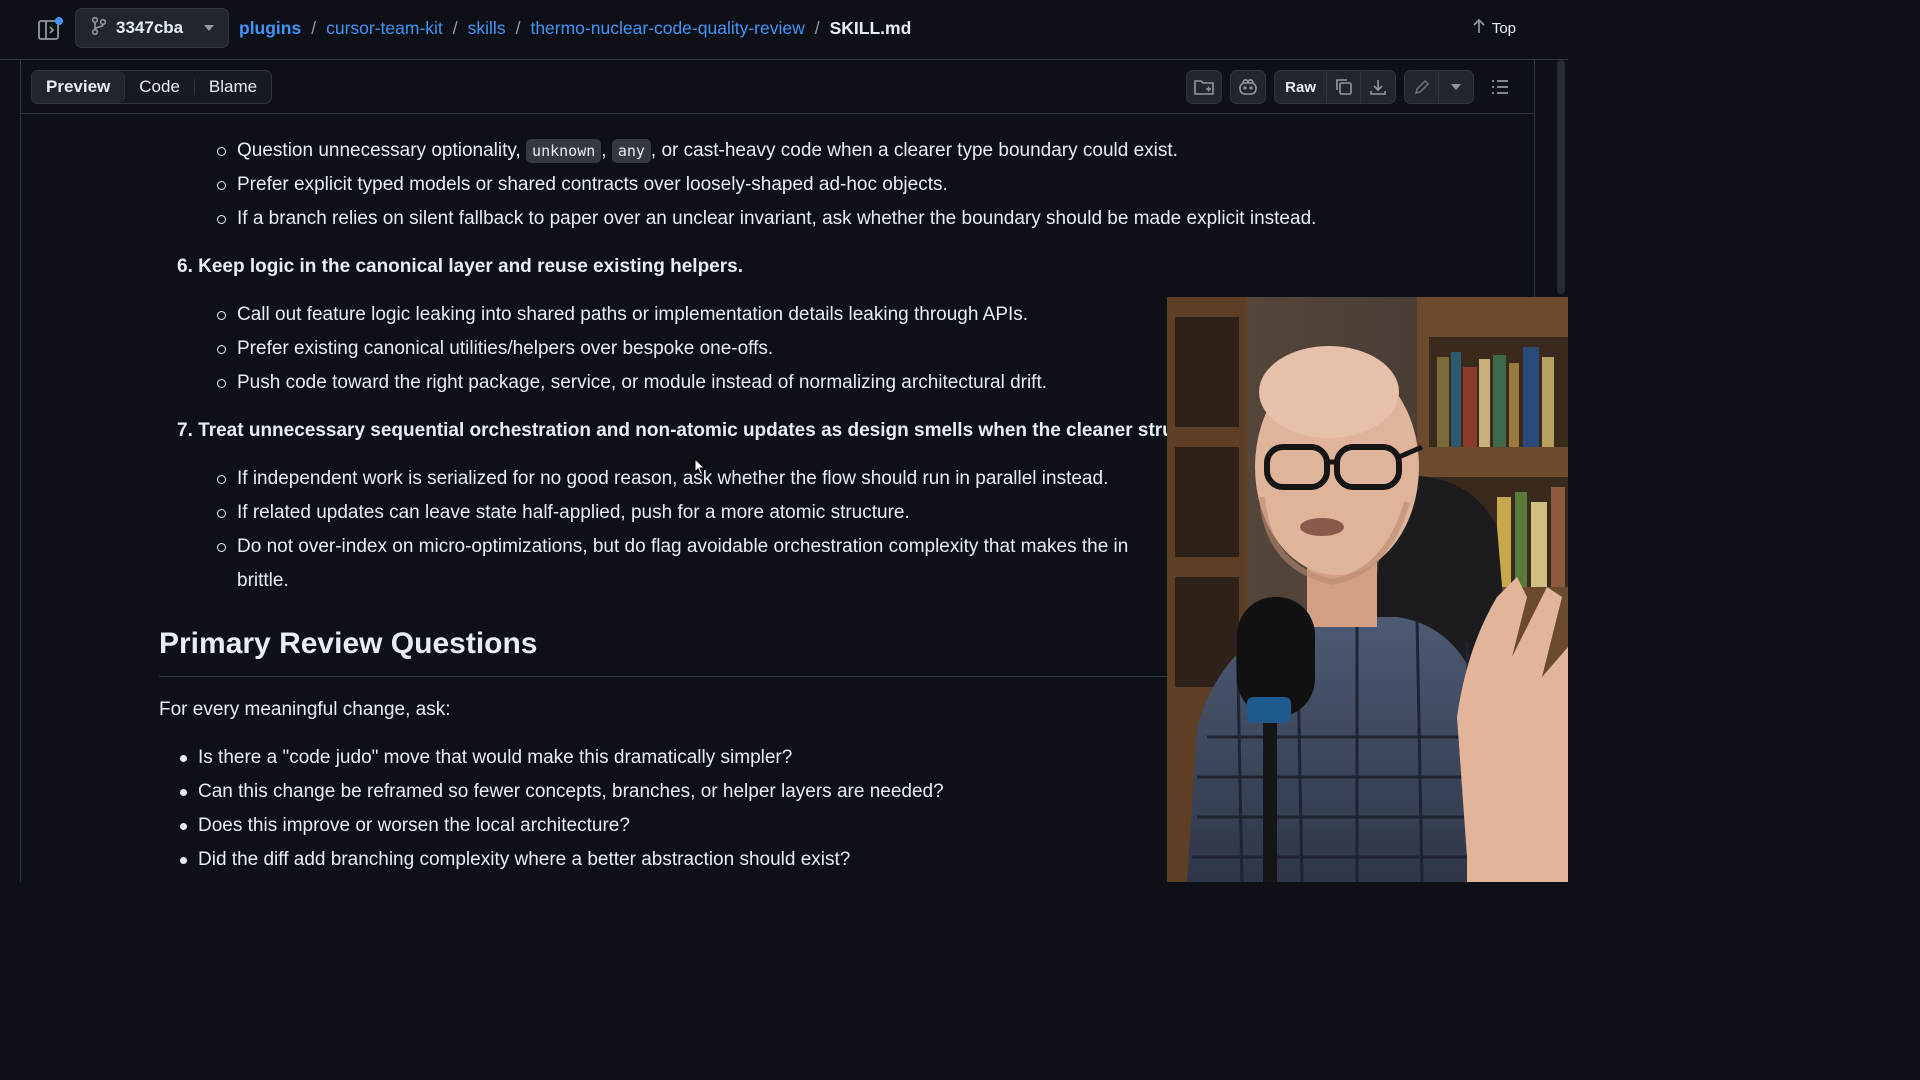 The width and height of the screenshot is (1920, 1080). I want to click on list-icon, so click(1500, 87).